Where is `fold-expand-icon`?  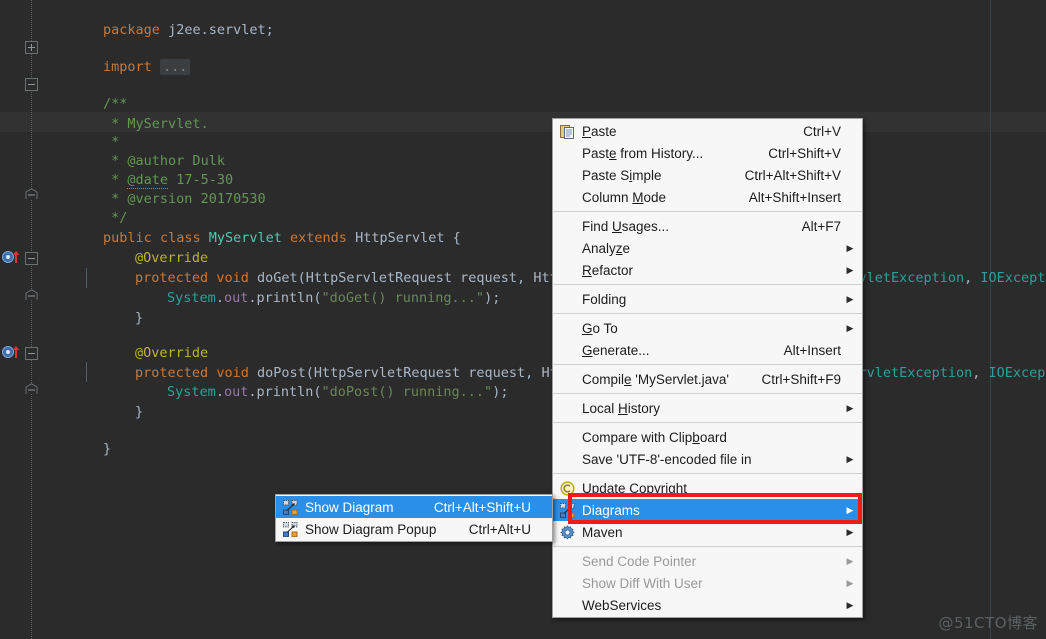
fold-expand-icon is located at coordinates (31, 47).